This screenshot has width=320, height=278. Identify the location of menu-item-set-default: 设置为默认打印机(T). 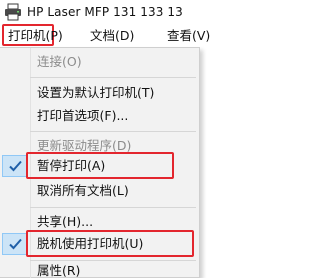
(100, 93).